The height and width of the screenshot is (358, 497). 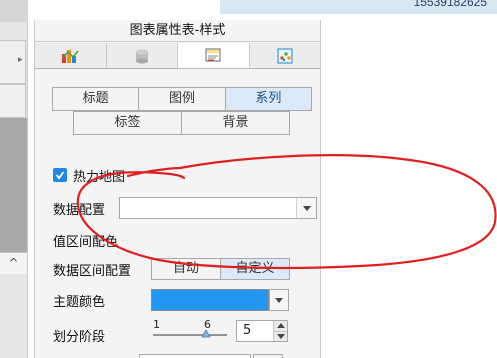 I want to click on sub-tabs-row-1: 标题 图例 系列, so click(x=182, y=99).